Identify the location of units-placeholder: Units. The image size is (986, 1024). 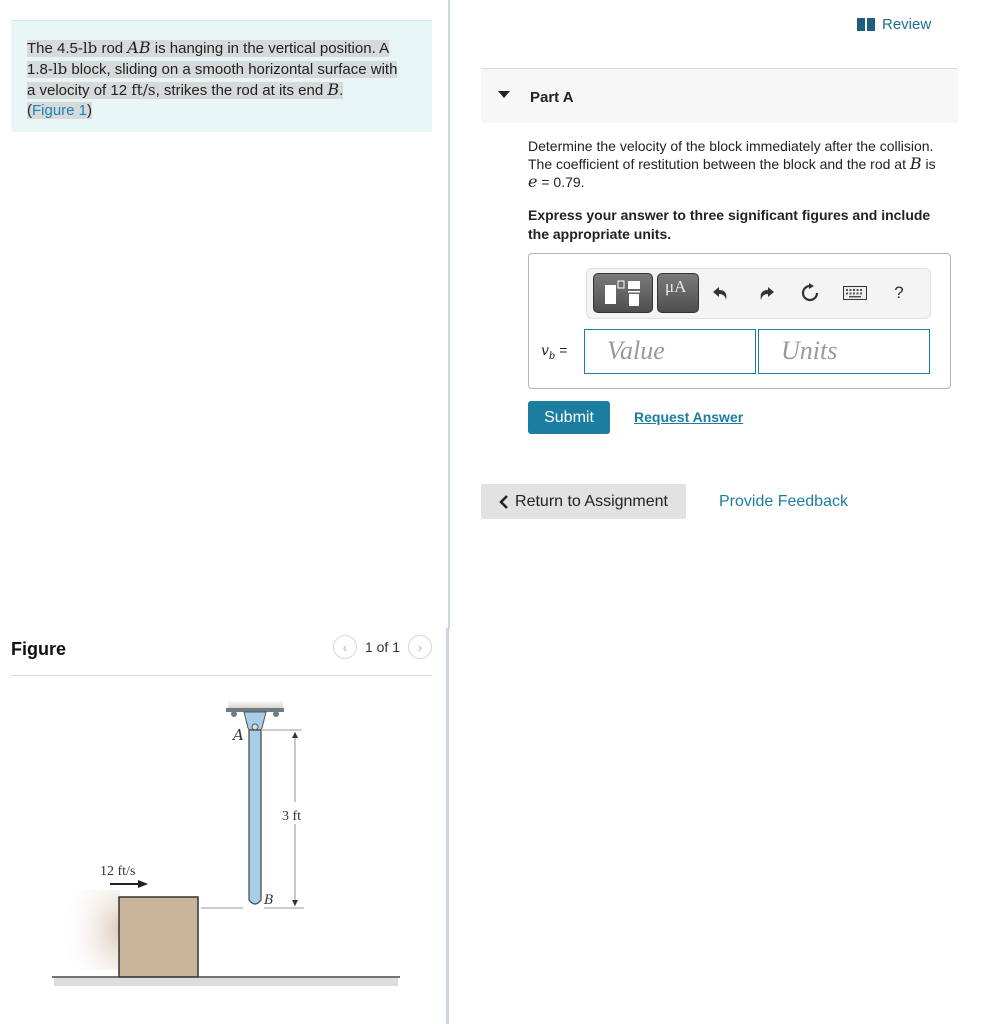
(809, 350).